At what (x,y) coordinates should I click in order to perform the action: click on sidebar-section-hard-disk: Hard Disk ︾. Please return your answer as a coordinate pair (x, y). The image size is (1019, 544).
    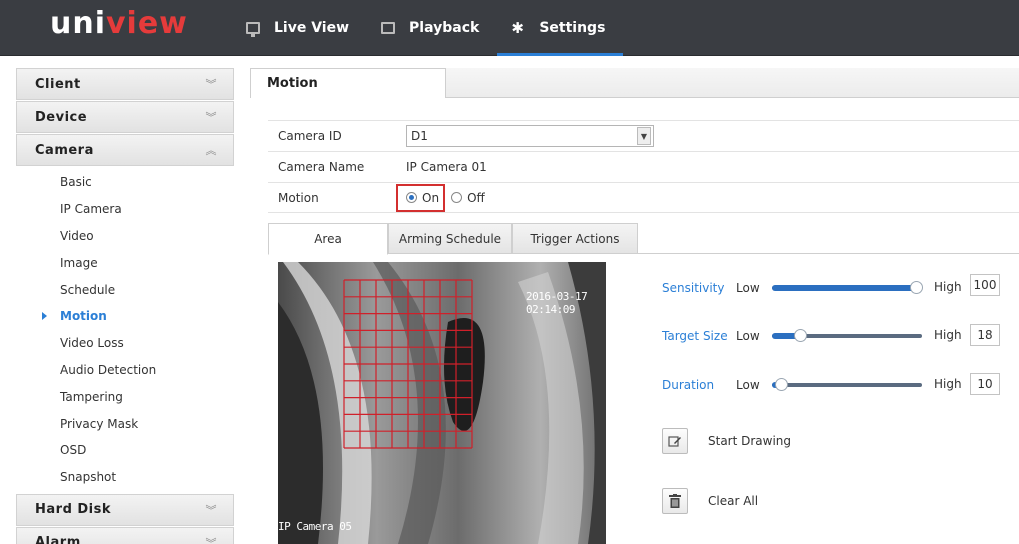
    Looking at the image, I should click on (125, 509).